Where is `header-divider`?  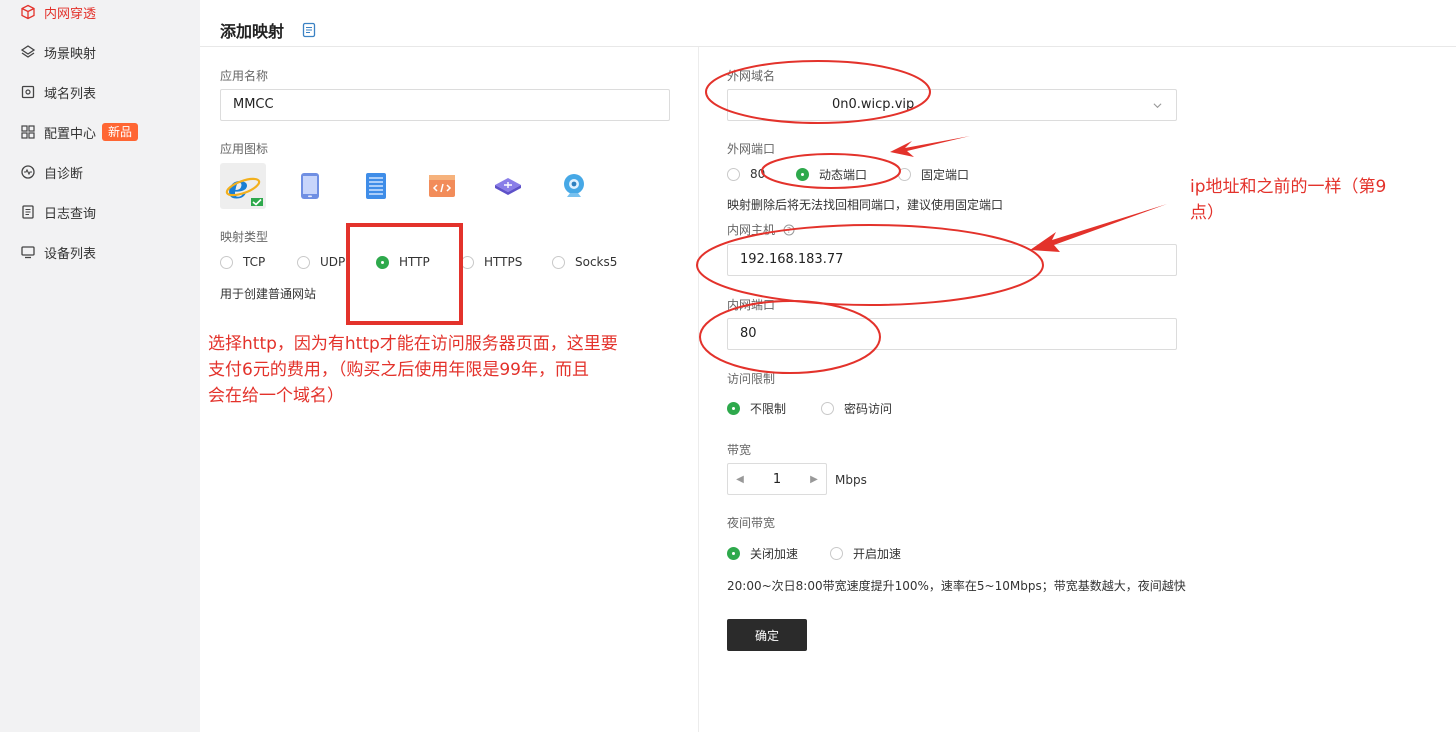 header-divider is located at coordinates (828, 46).